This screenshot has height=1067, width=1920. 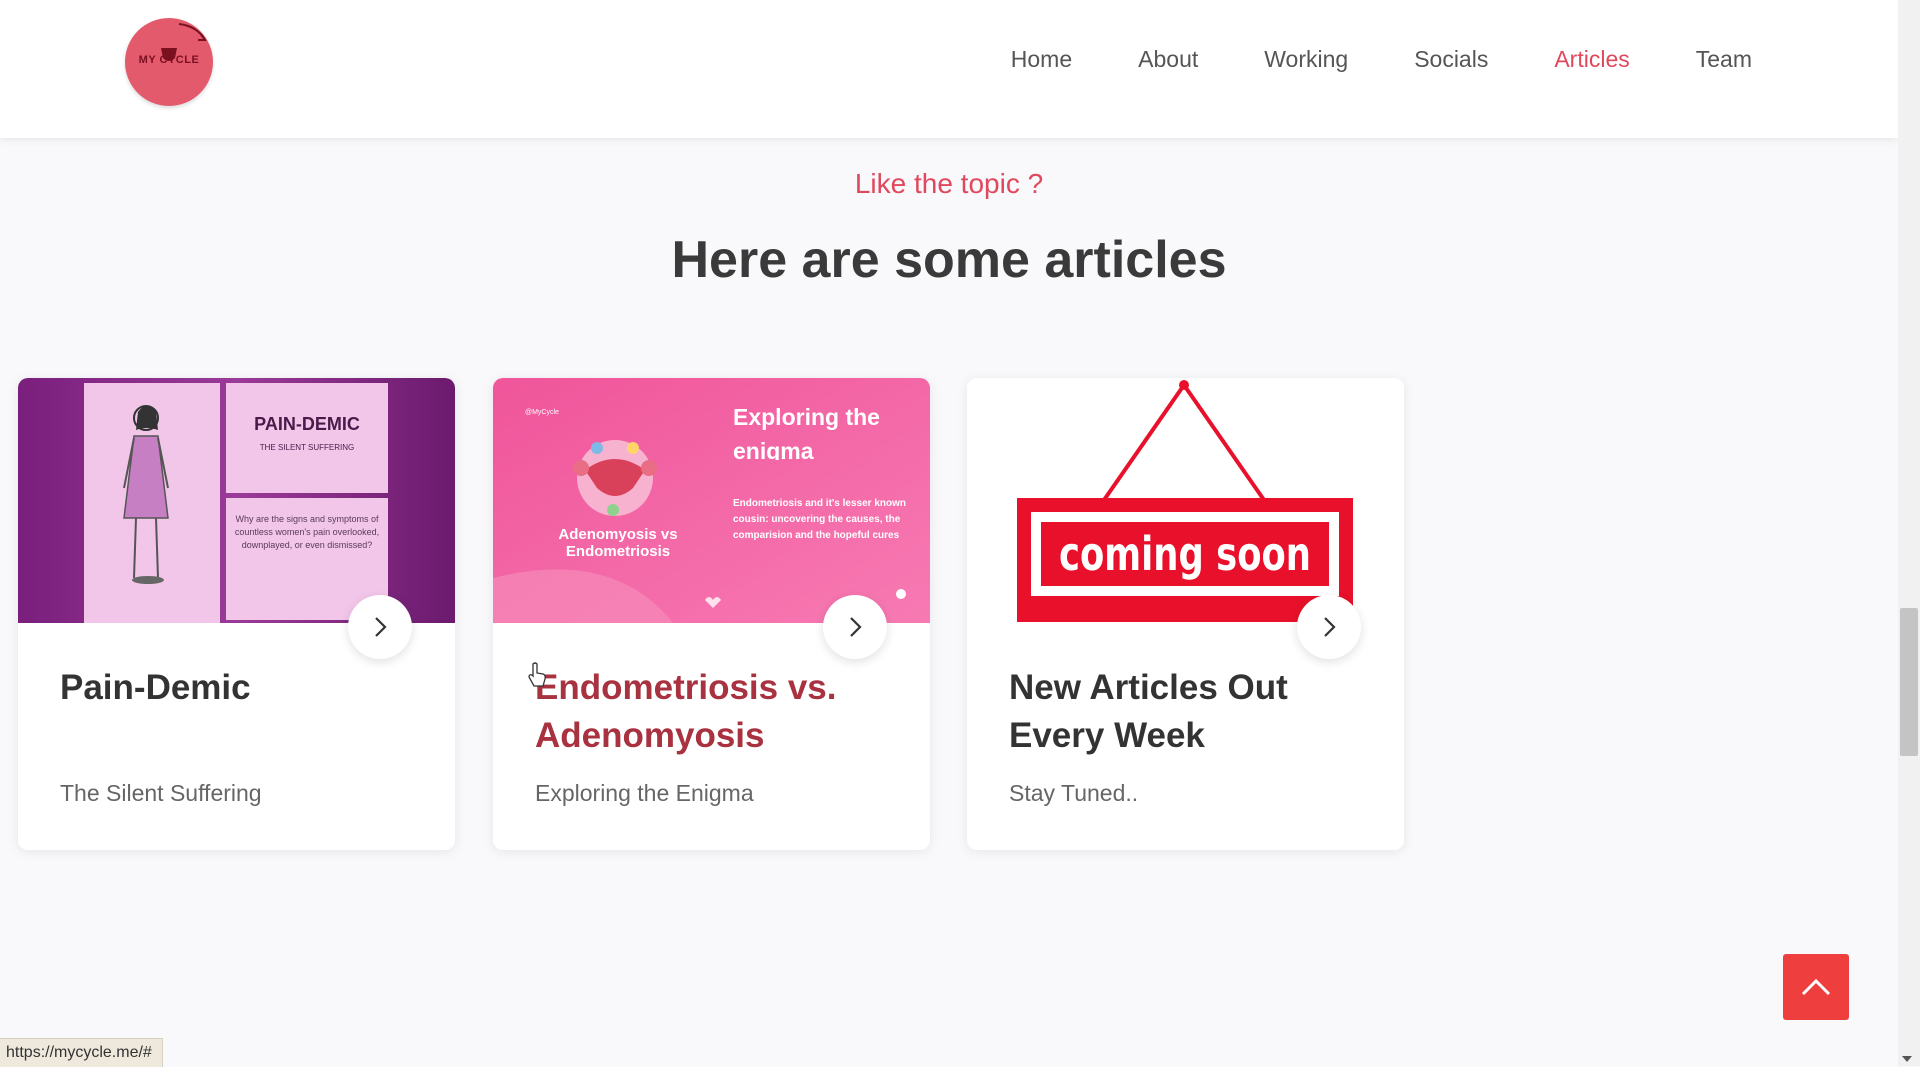 What do you see at coordinates (1909, 682) in the screenshot?
I see `scrollbar-thumb` at bounding box center [1909, 682].